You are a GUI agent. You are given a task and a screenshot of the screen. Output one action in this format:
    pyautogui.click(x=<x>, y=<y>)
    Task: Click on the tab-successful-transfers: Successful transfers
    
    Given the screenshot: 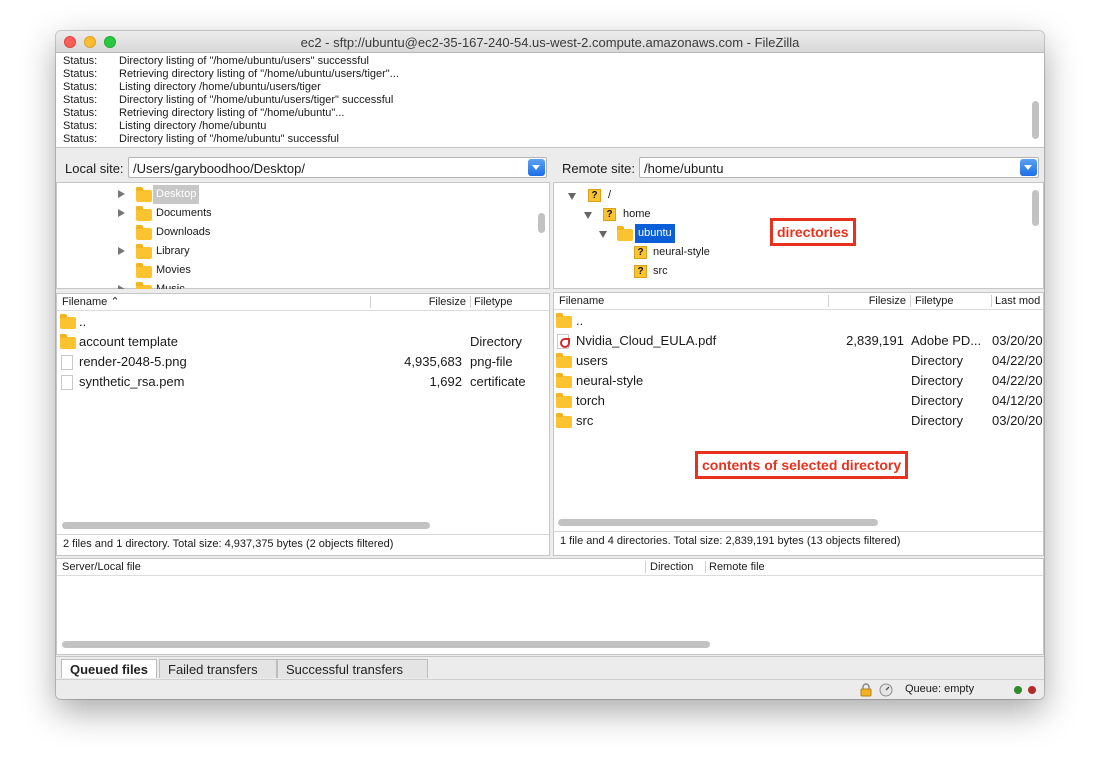 What is the action you would take?
    pyautogui.click(x=352, y=668)
    